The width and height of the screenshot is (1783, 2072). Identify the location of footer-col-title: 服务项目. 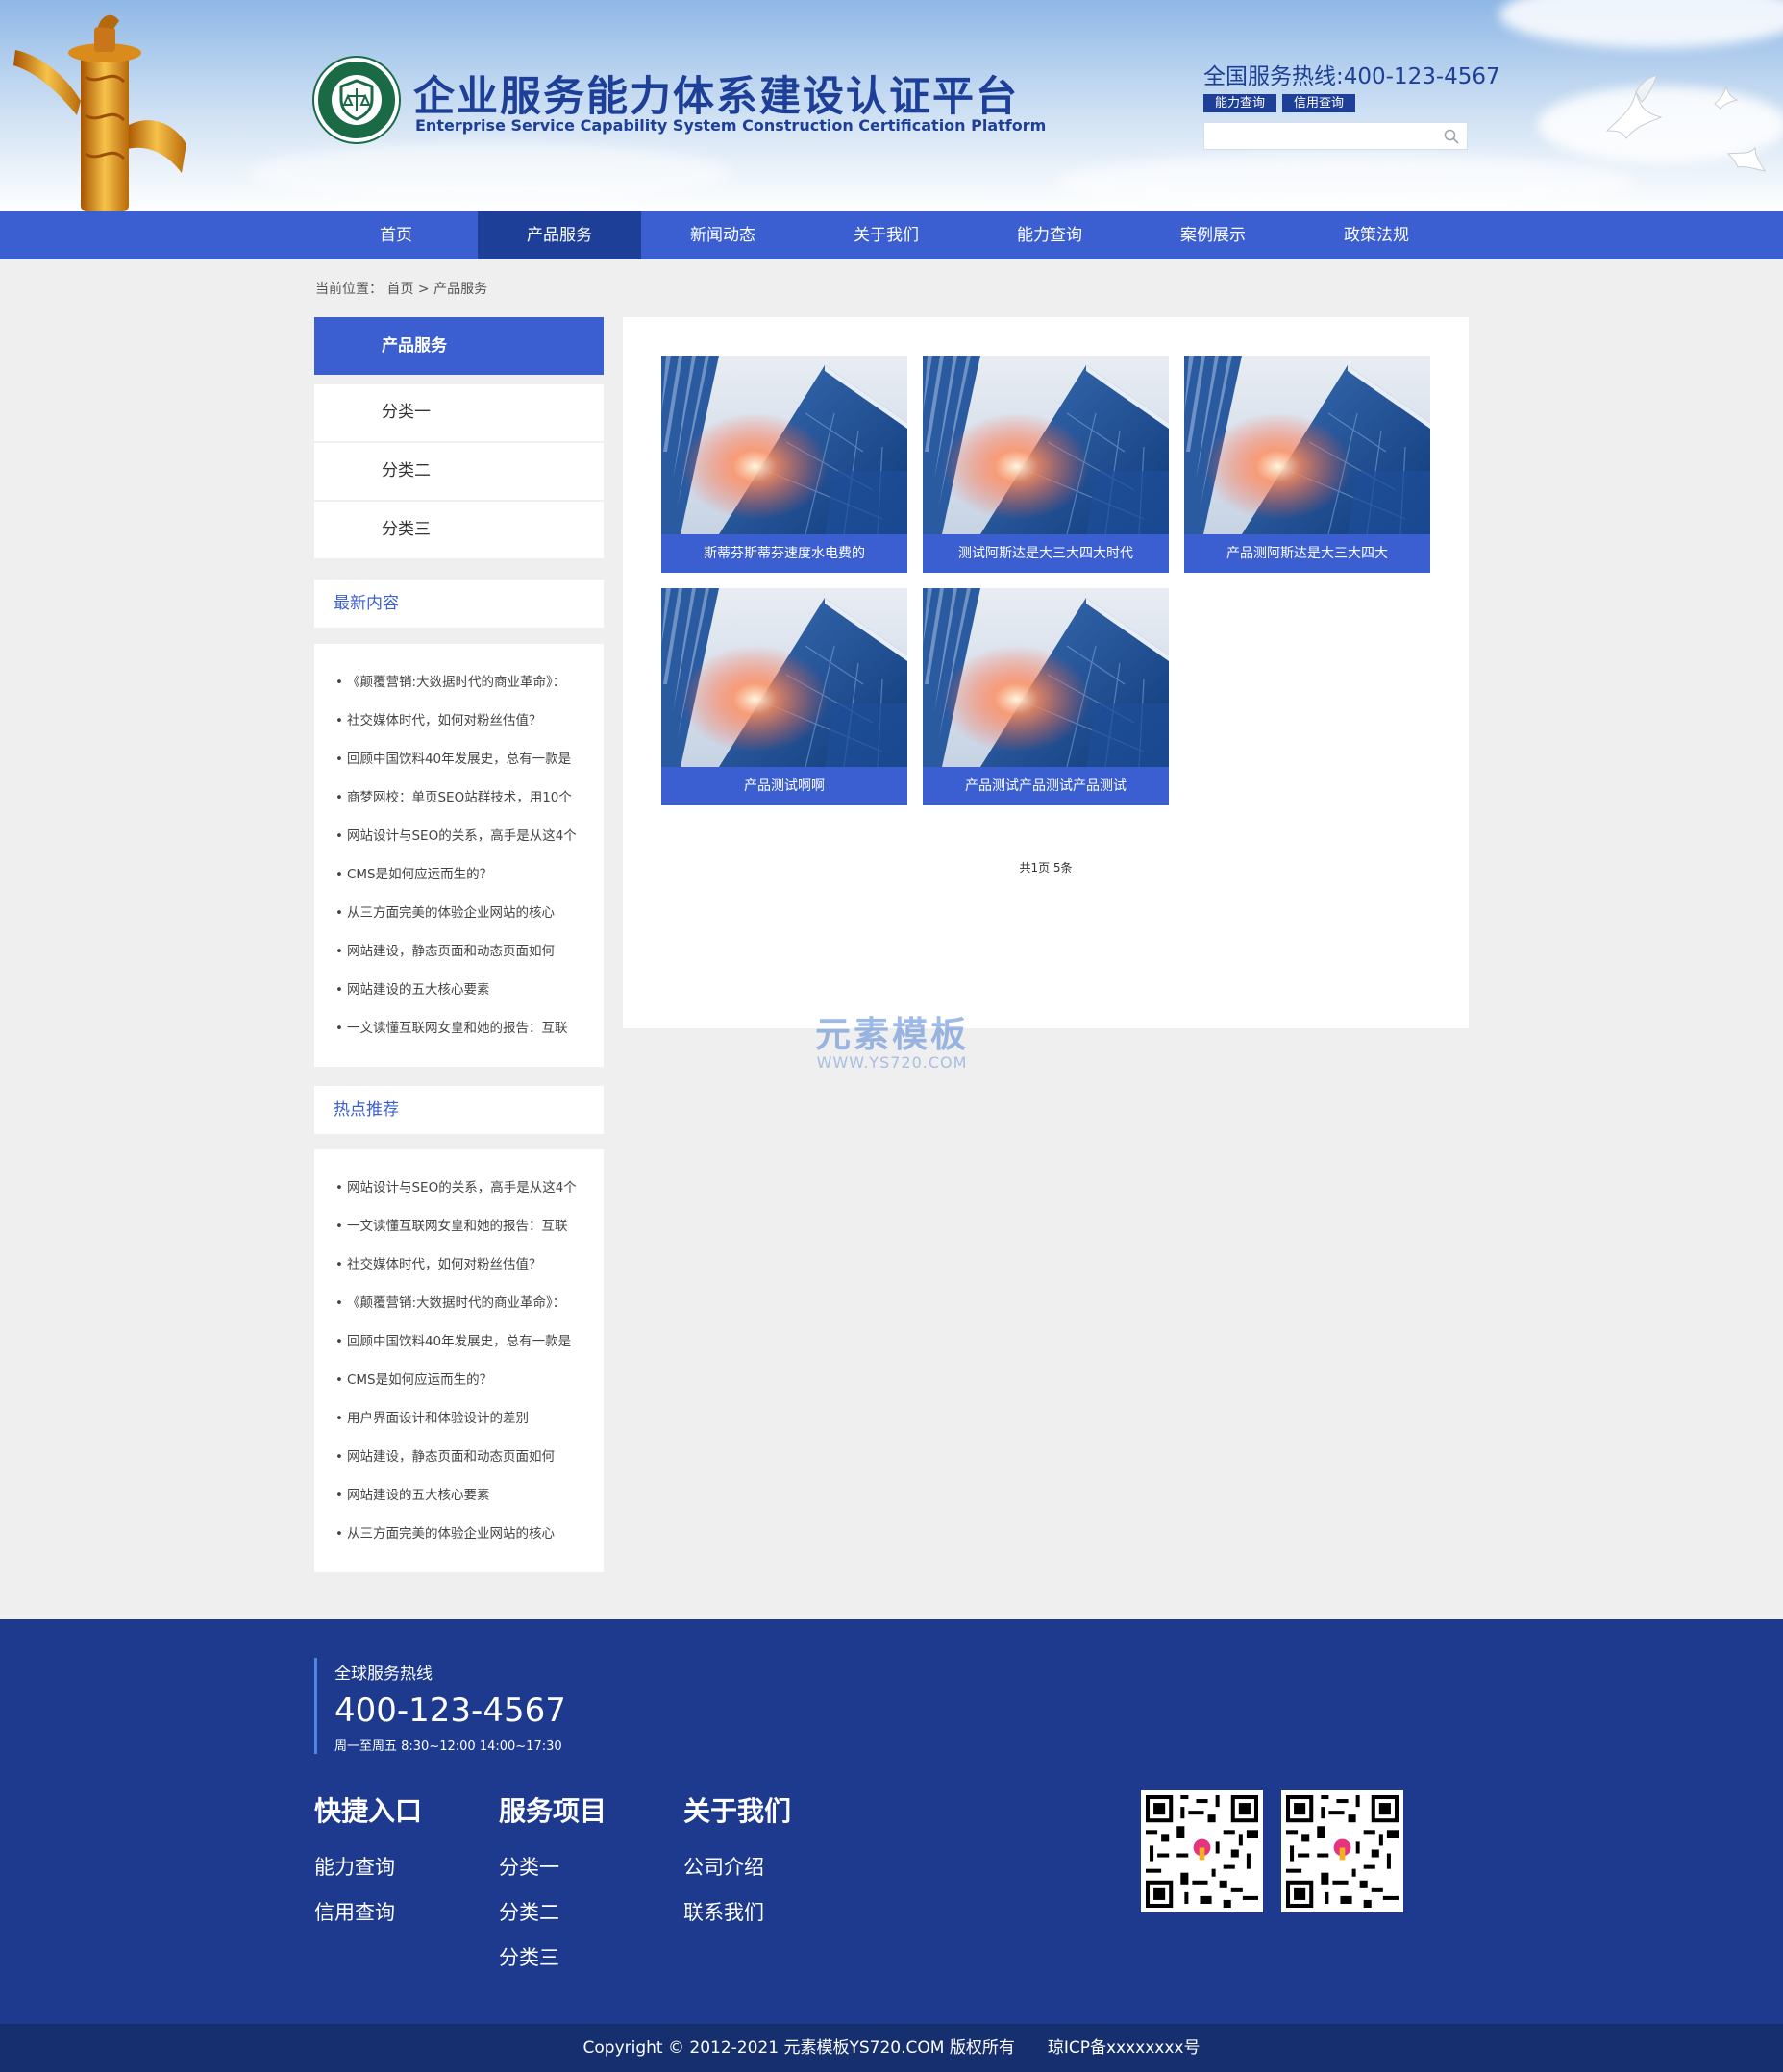
(553, 1811).